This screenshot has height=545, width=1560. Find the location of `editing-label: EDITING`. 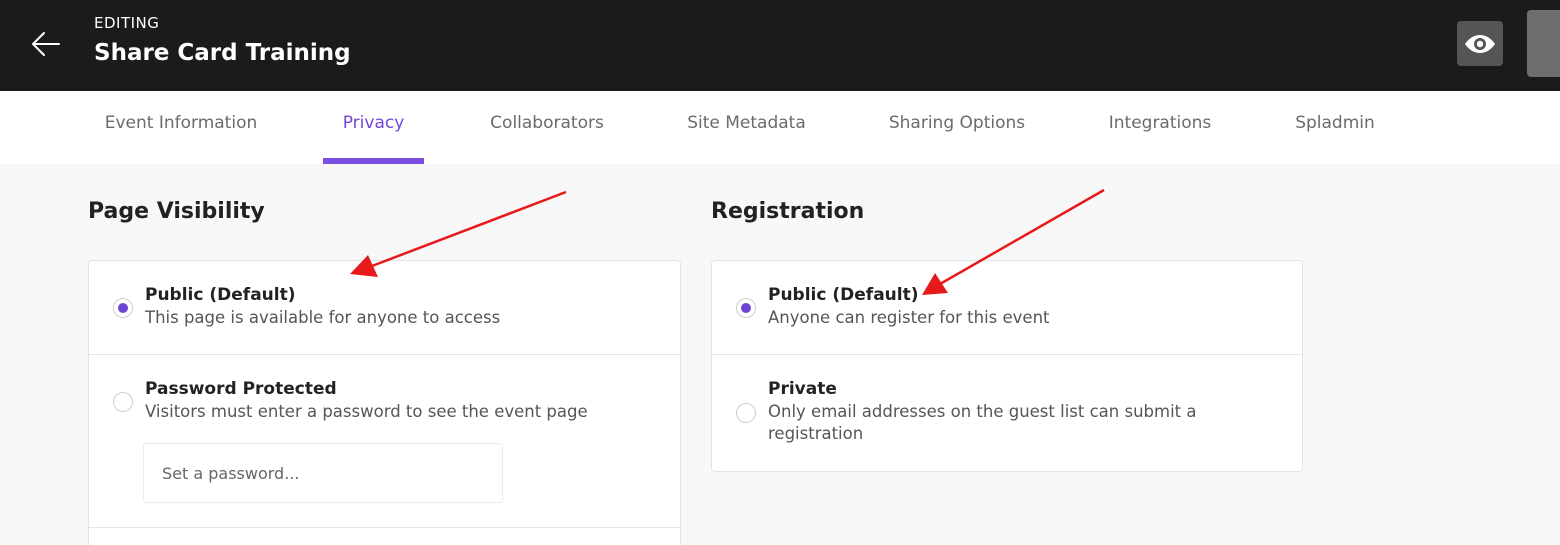

editing-label: EDITING is located at coordinates (127, 23).